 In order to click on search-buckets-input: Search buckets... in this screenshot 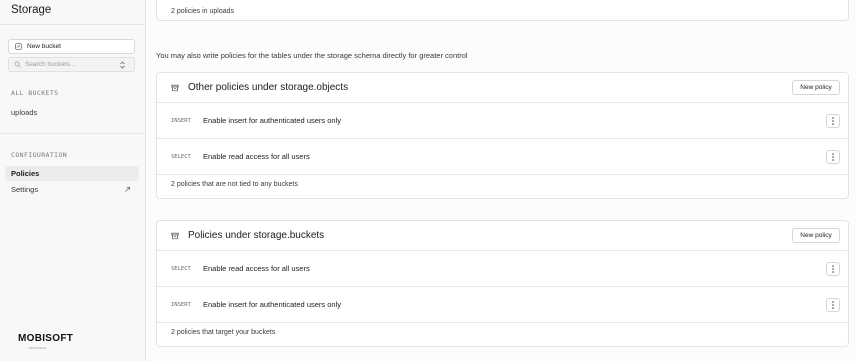, I will do `click(71, 64)`.